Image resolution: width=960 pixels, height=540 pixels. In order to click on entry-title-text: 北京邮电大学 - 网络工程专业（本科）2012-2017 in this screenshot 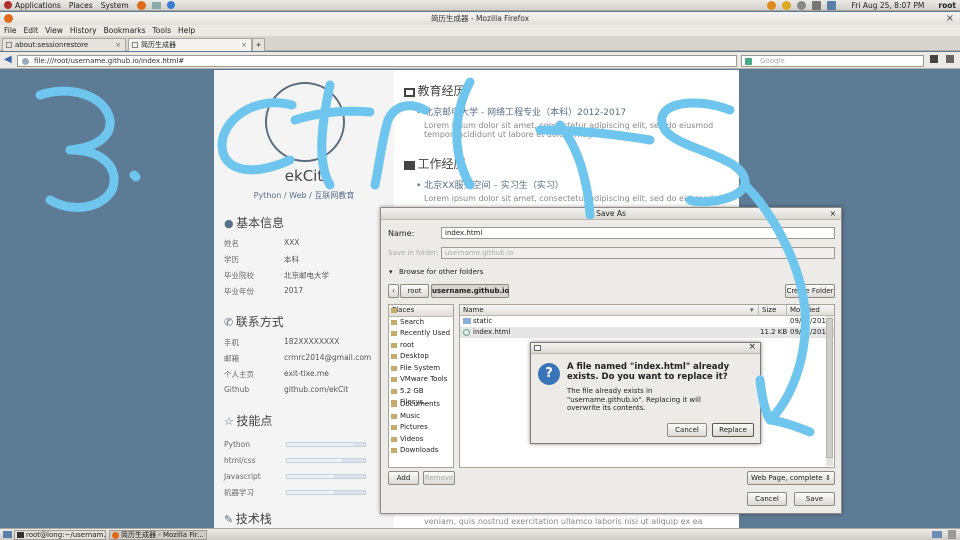, I will do `click(525, 113)`.